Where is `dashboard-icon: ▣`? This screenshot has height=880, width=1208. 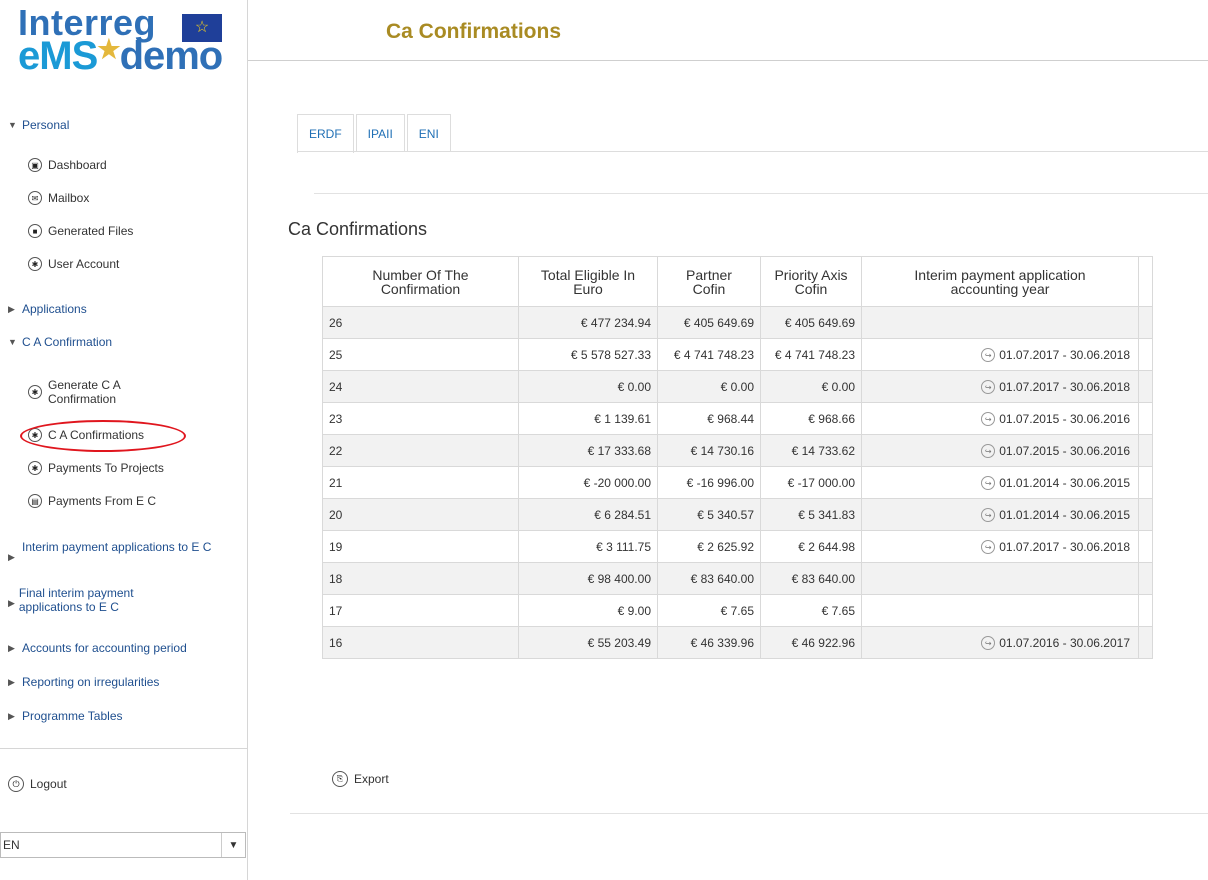
dashboard-icon: ▣ is located at coordinates (35, 165).